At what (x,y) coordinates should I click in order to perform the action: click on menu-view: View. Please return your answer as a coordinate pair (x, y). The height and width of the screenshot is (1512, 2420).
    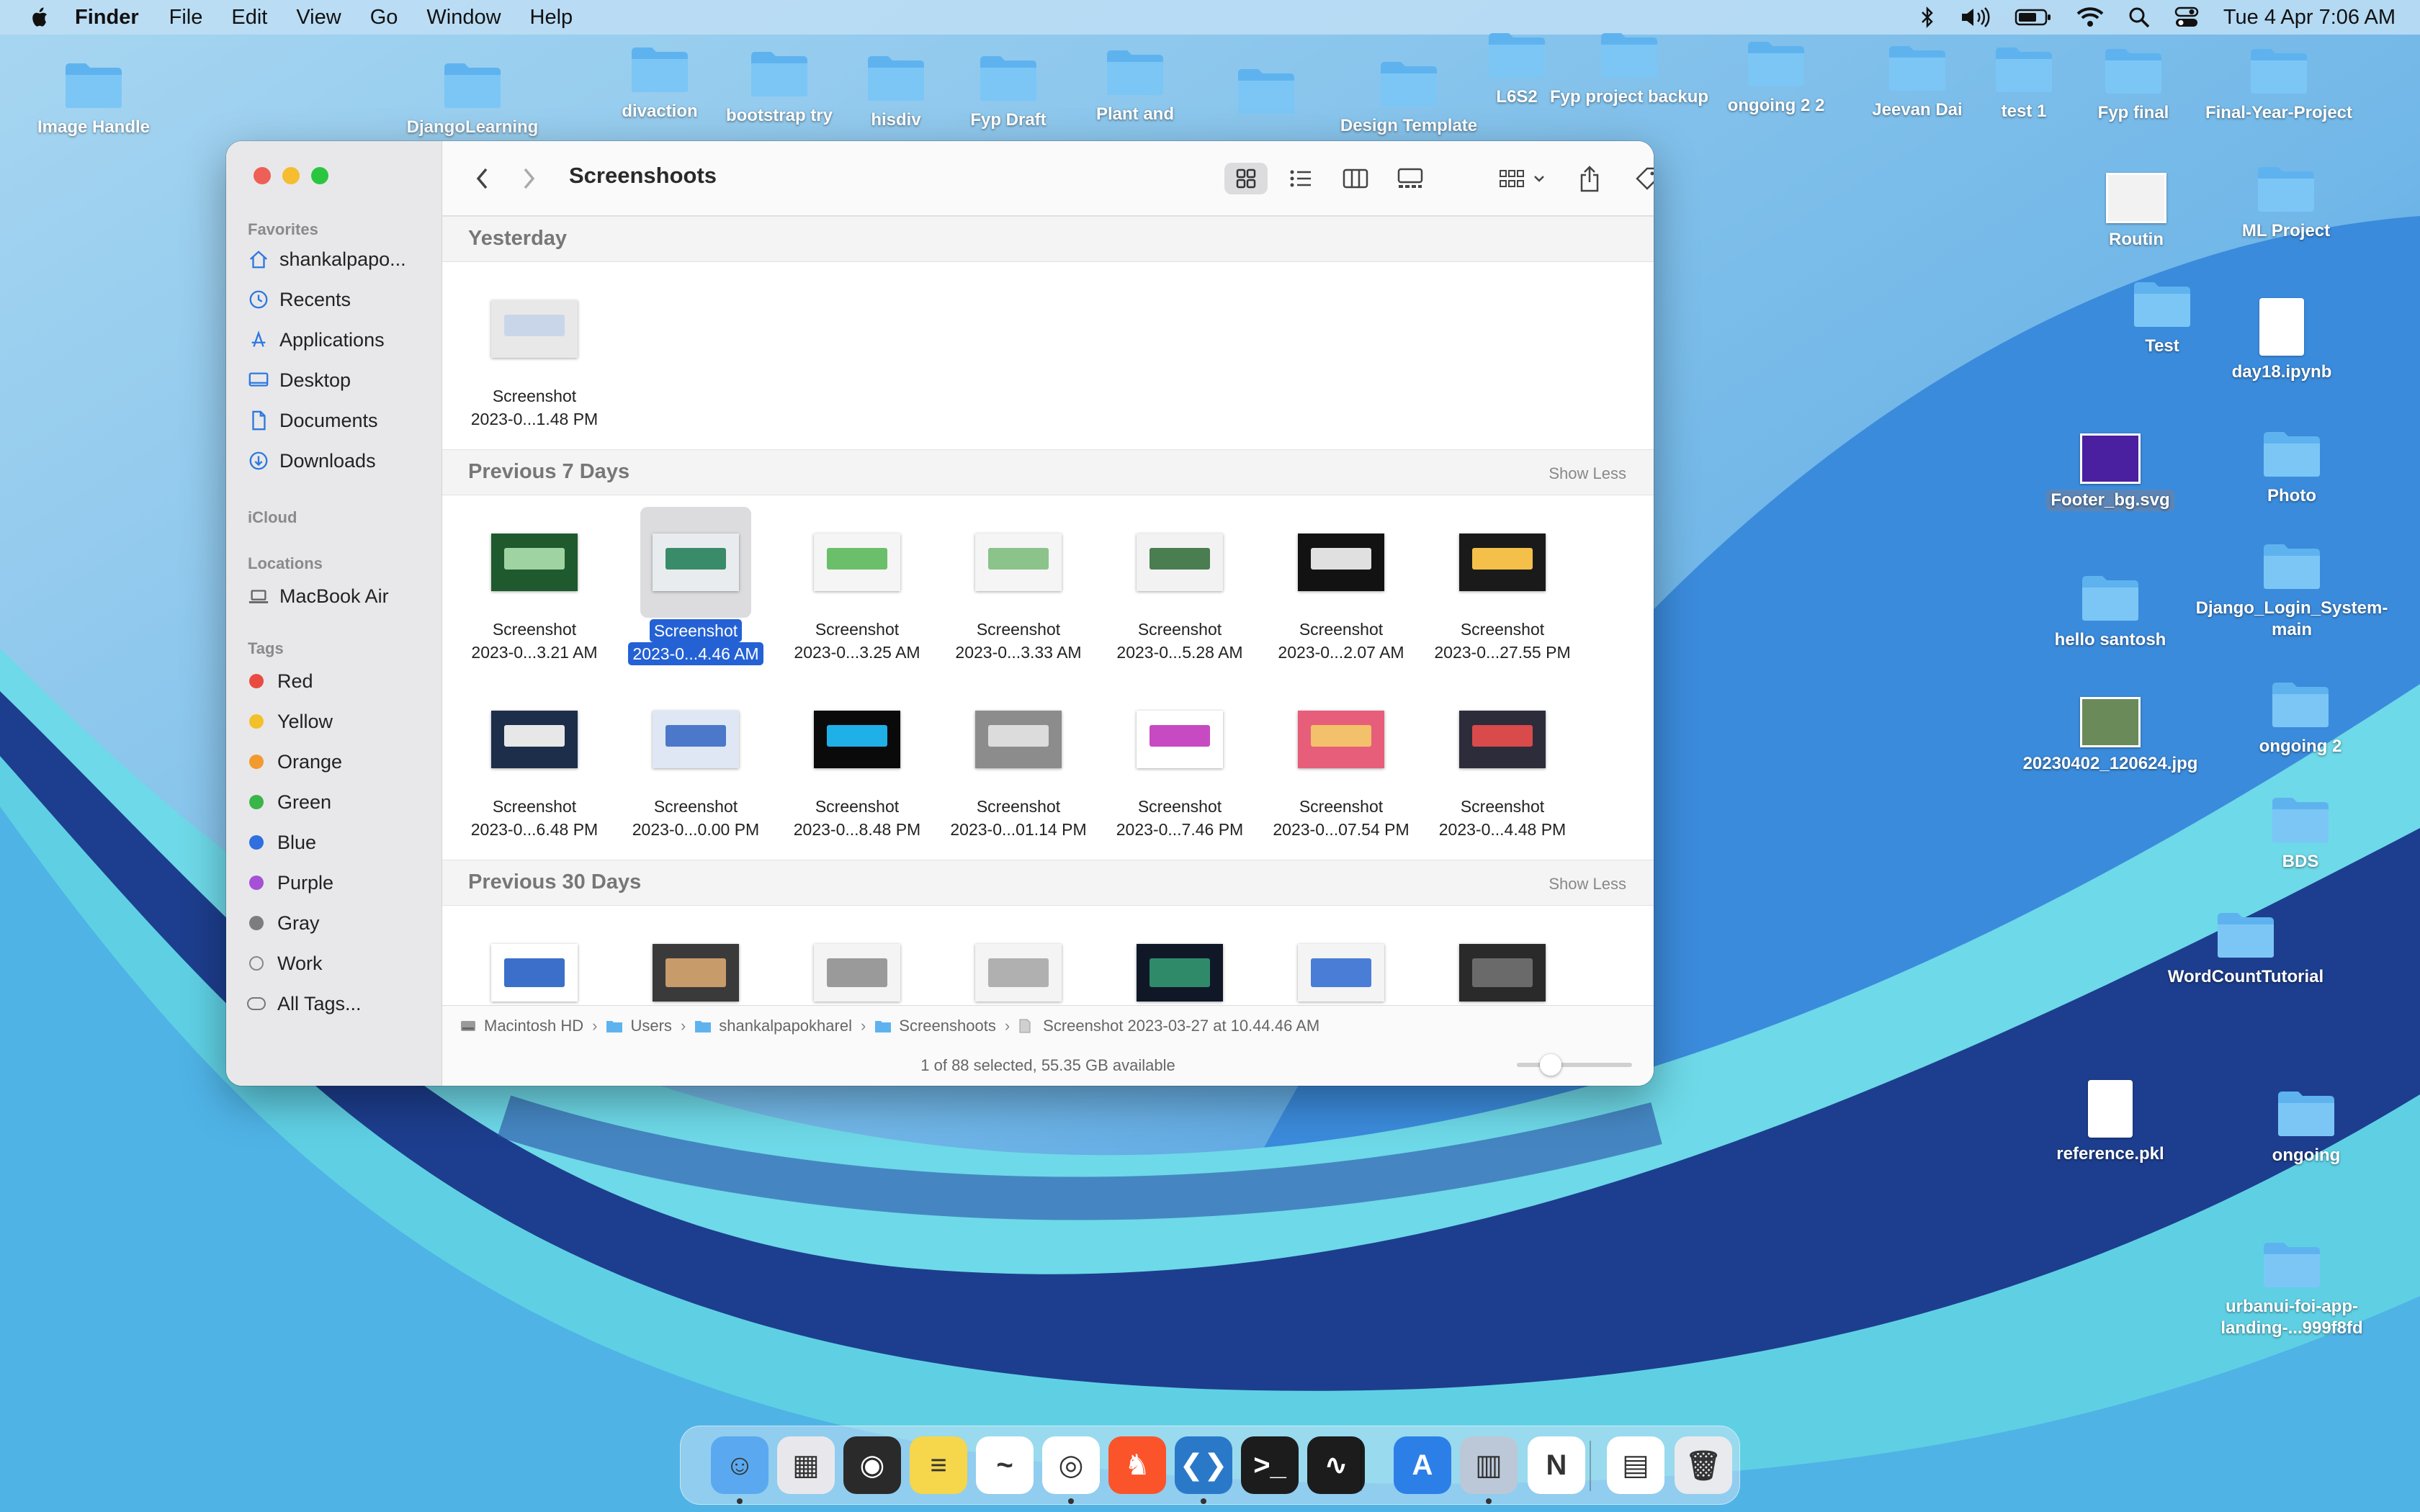
    Looking at the image, I should click on (318, 18).